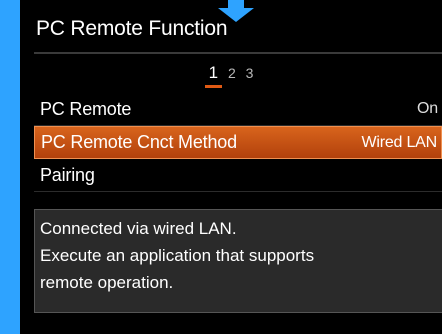 This screenshot has width=442, height=334. I want to click on menu-item-pc-remote-cnct-method: PC Remote Cnct Method Wired LAN, so click(238, 142).